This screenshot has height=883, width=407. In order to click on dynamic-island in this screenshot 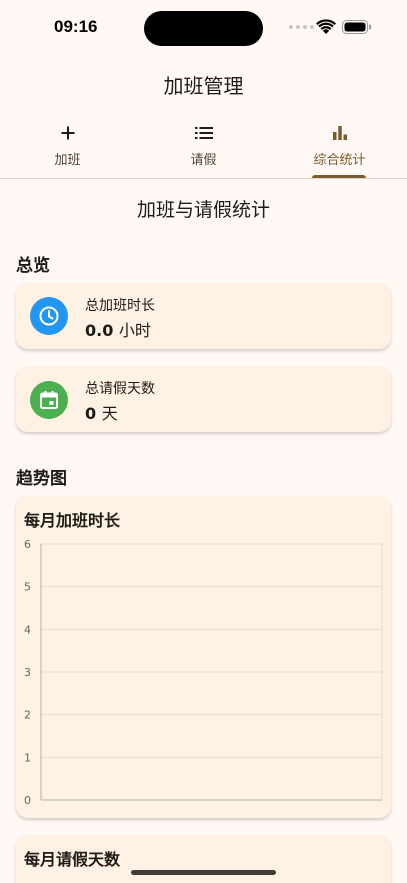, I will do `click(203, 28)`.